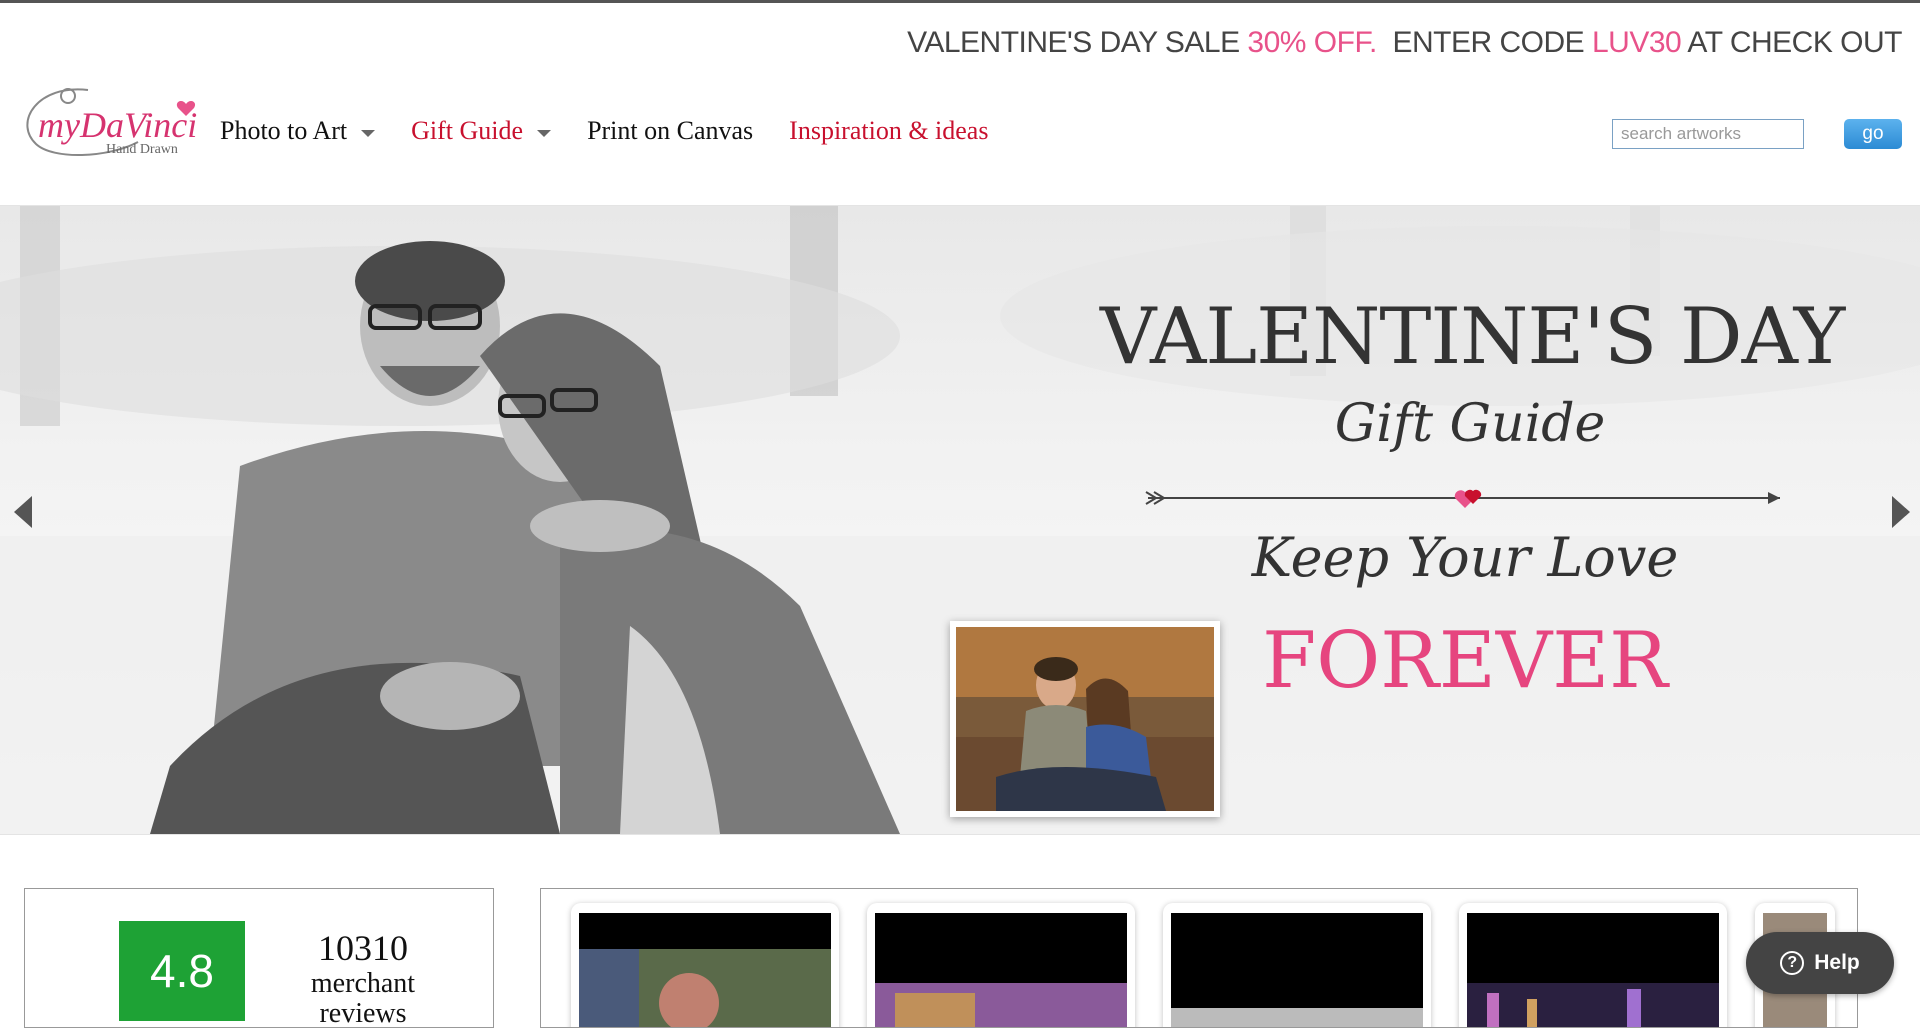  I want to click on logo-tagline: Hand Drawn, so click(142, 149).